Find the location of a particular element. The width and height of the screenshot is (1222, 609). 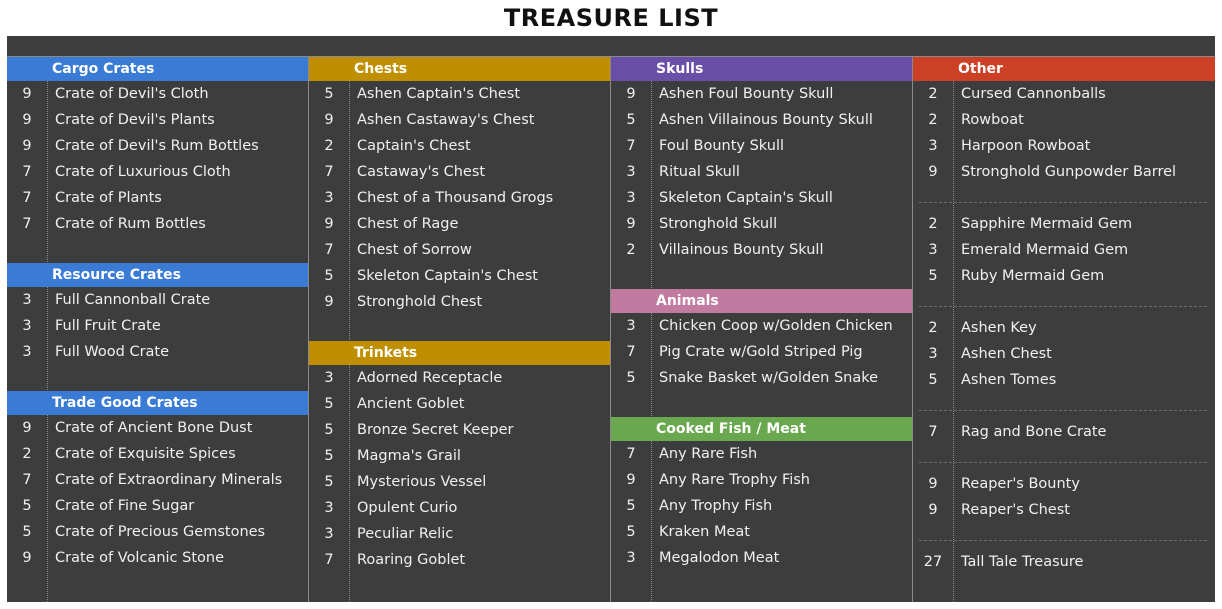

list-item: 7 Any Rare Fish is located at coordinates (761, 454).